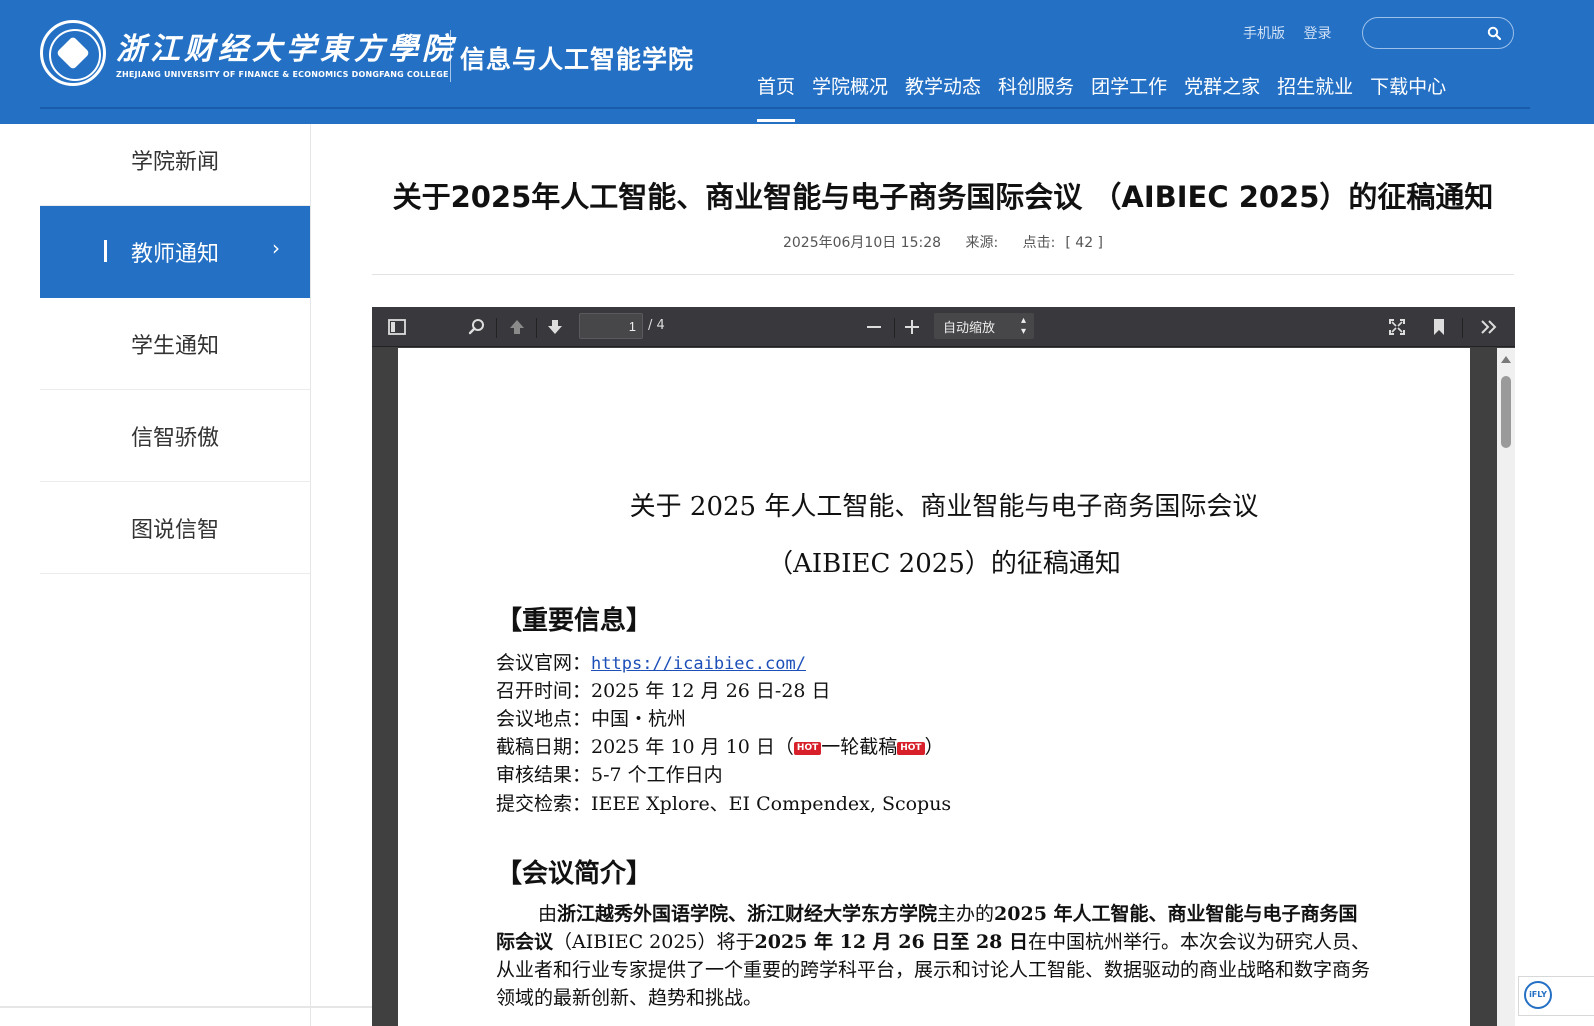  I want to click on school-emblem-icon, so click(73, 53).